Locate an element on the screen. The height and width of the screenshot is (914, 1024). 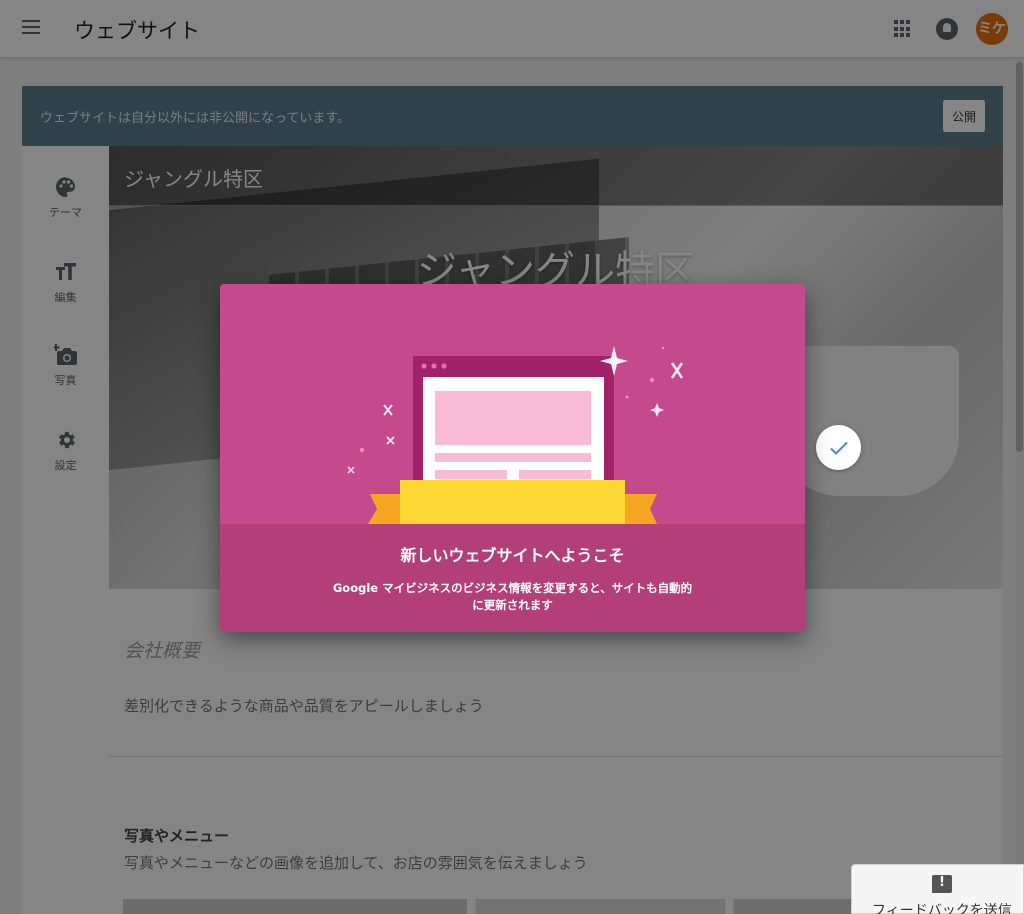
dialog-body-line-2: に更新されます is located at coordinates (512, 605).